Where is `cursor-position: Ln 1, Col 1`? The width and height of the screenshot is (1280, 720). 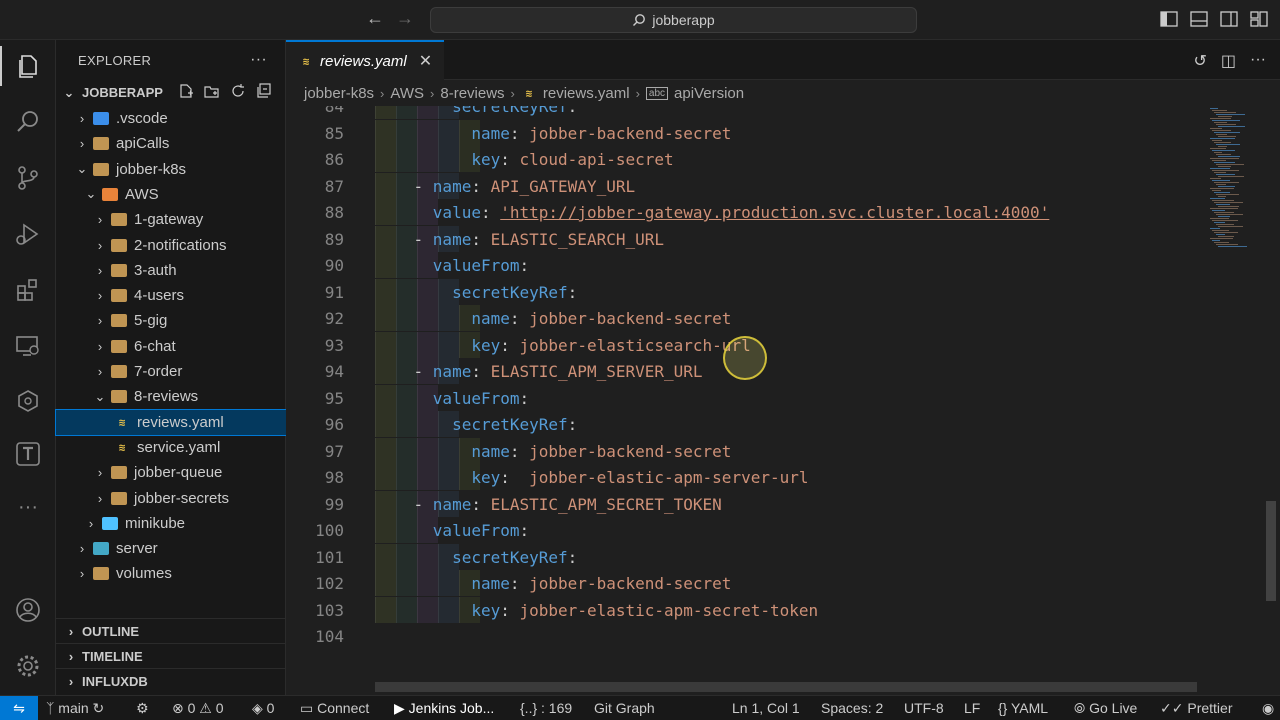 cursor-position: Ln 1, Col 1 is located at coordinates (766, 708).